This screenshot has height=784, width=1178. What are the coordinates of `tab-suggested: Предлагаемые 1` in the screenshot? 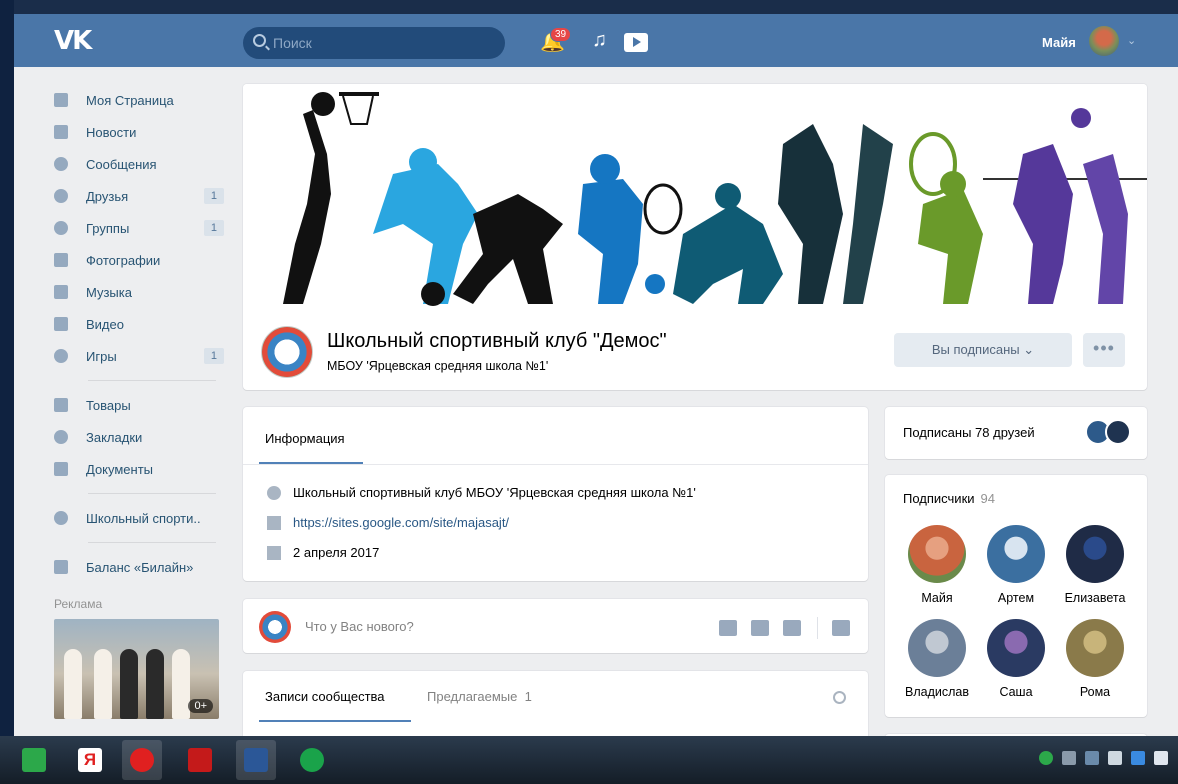 It's located at (479, 696).